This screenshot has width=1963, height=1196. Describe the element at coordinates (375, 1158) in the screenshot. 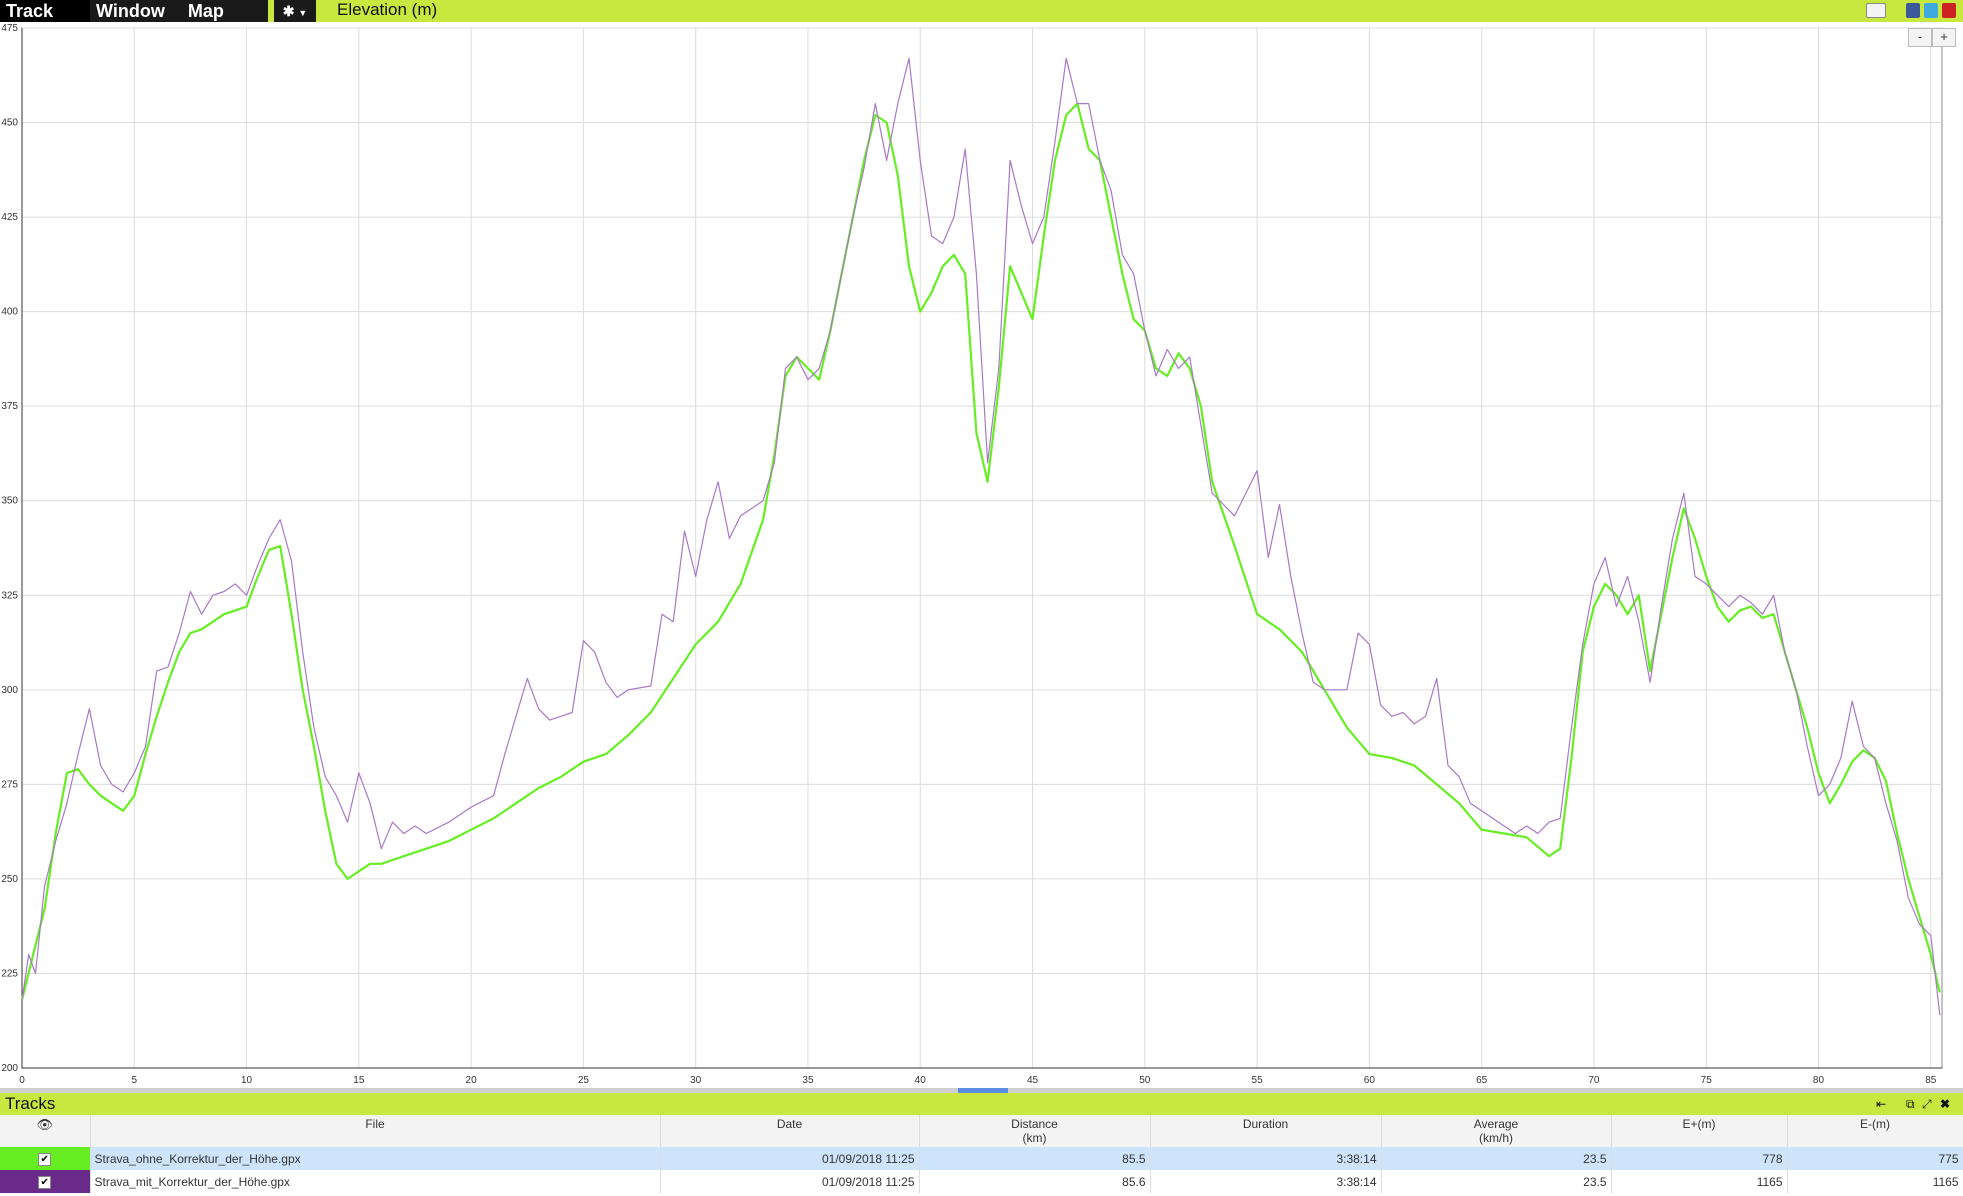

I see `file-cell: Strava_ohne_Korrektur_der_Höhe.gpx` at that location.